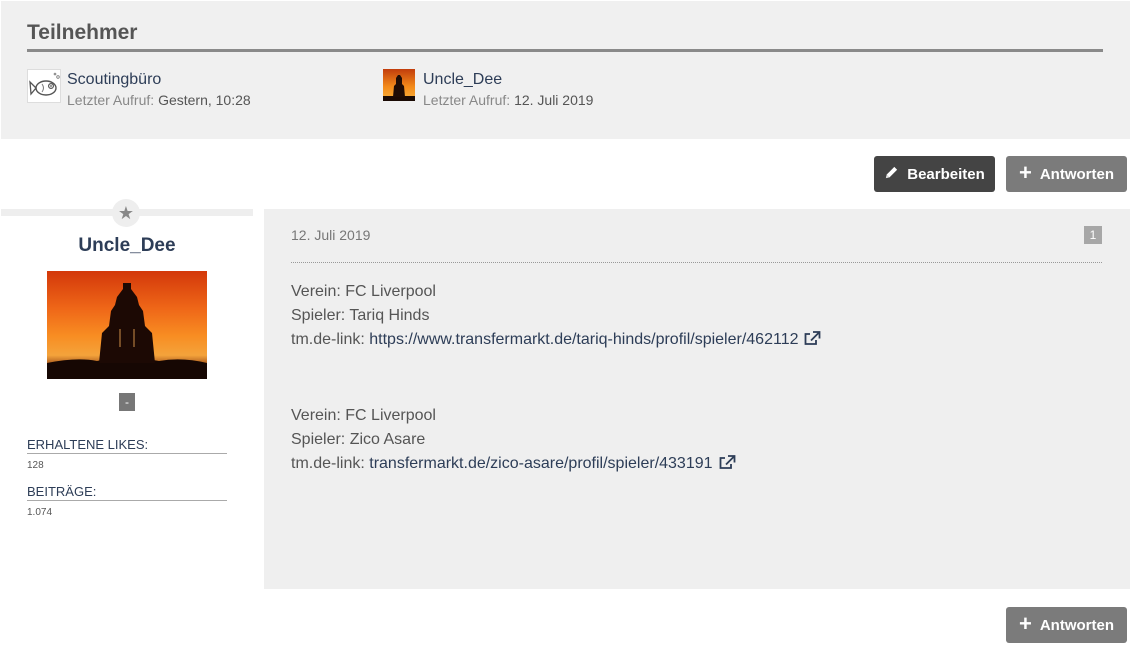 The image size is (1135, 651). Describe the element at coordinates (44, 86) in the screenshot. I see `fish-avatar-icon` at that location.